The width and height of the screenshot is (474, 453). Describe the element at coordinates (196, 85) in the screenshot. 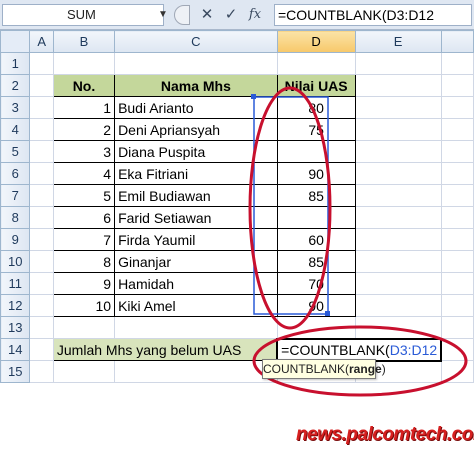

I see `header-name: Nama Mhs` at that location.